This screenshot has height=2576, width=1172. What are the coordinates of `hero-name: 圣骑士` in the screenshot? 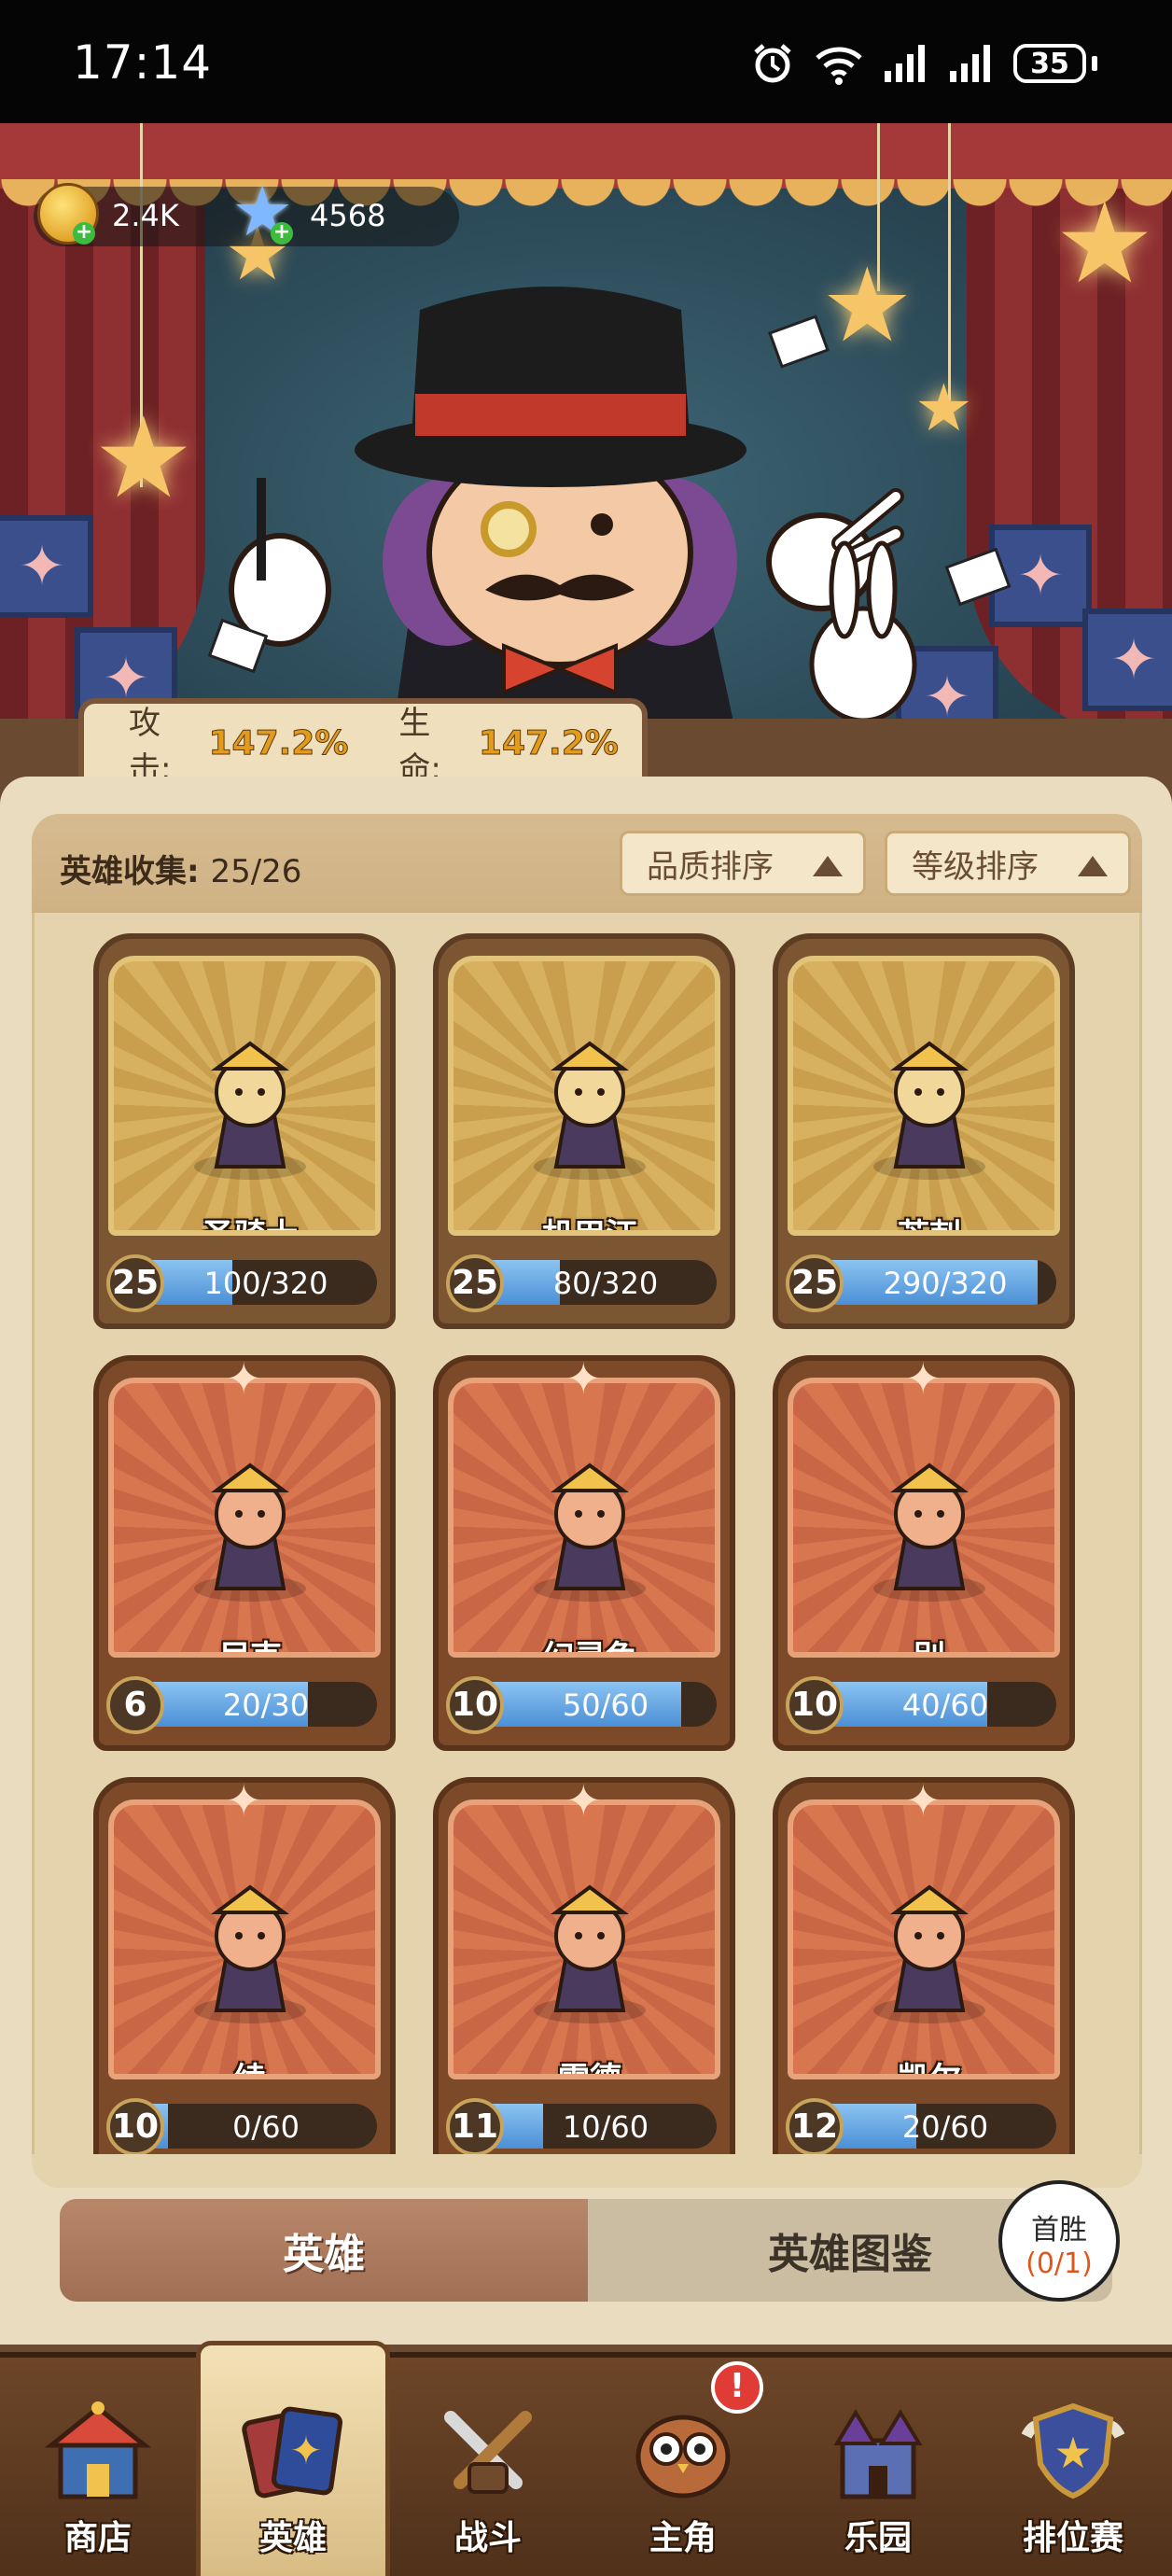 It's located at (250, 1226).